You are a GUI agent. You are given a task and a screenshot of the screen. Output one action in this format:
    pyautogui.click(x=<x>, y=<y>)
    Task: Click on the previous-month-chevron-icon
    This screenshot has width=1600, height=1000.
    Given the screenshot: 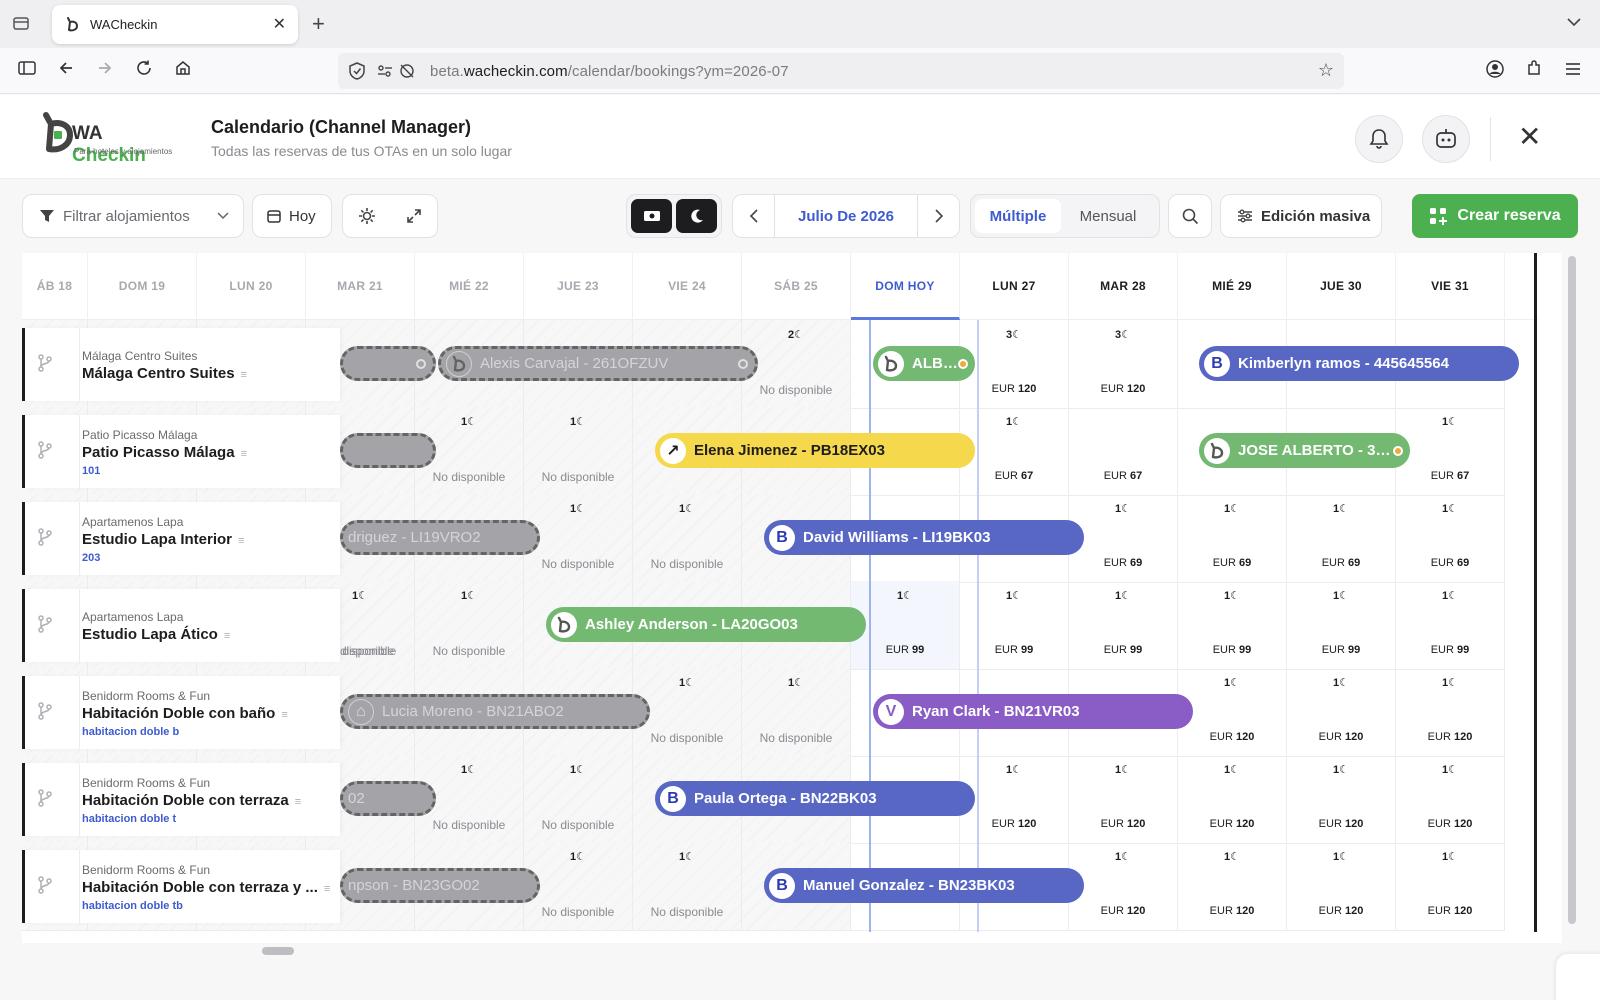 What is the action you would take?
    pyautogui.click(x=754, y=216)
    